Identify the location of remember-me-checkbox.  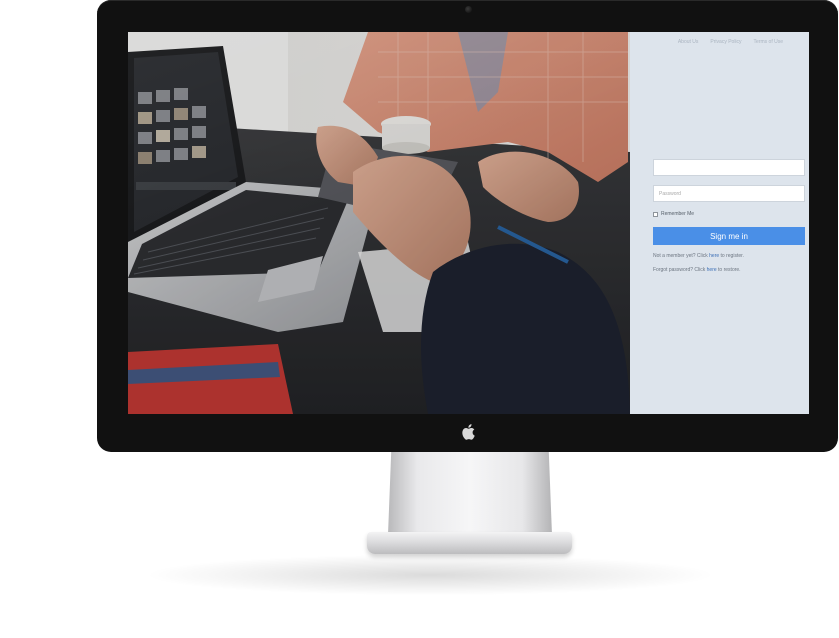
(655, 214).